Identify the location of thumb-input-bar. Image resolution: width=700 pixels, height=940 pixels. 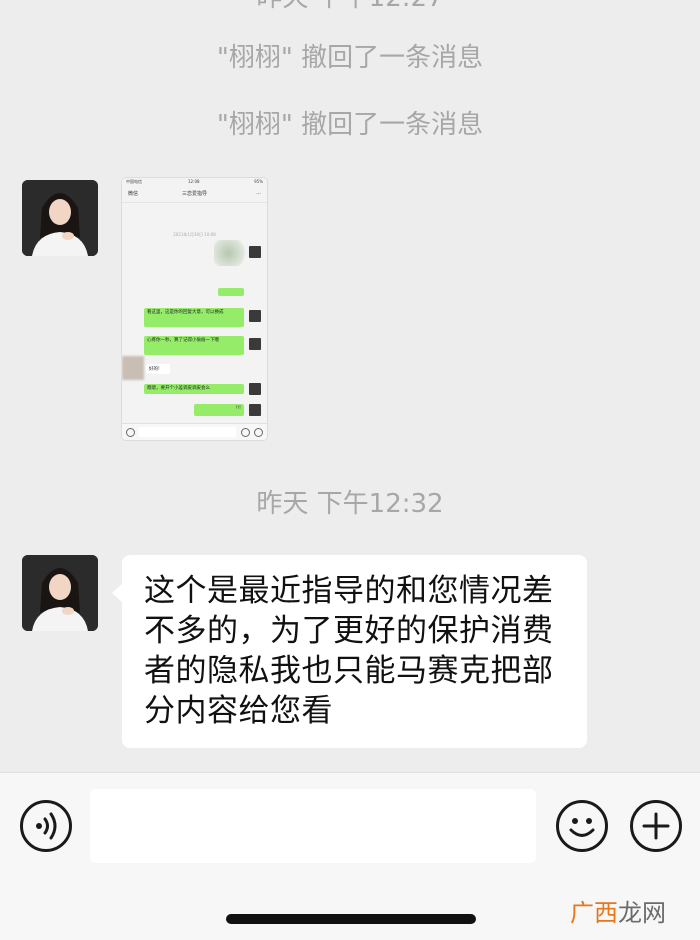
(194, 431).